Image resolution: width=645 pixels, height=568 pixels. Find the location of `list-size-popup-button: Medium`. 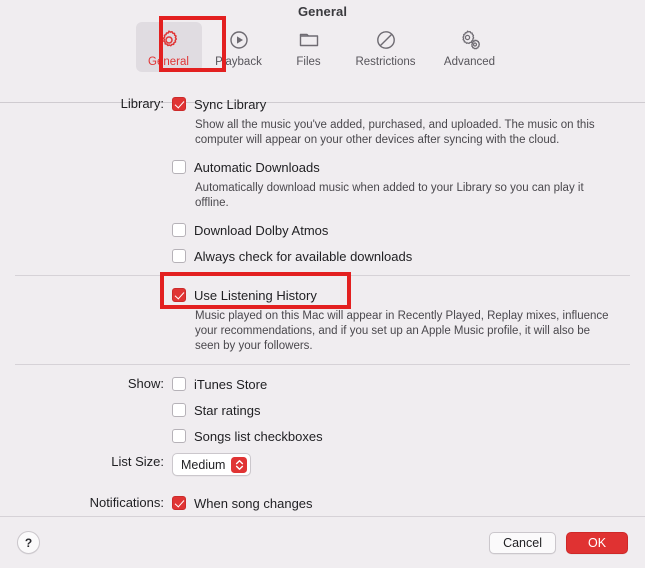

list-size-popup-button: Medium is located at coordinates (212, 464).